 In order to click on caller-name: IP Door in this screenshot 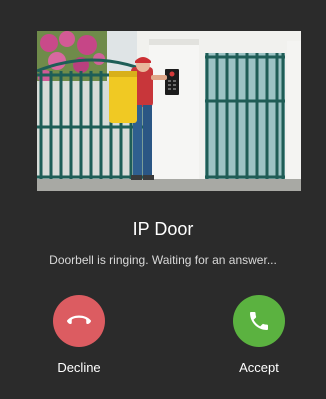, I will do `click(163, 229)`.